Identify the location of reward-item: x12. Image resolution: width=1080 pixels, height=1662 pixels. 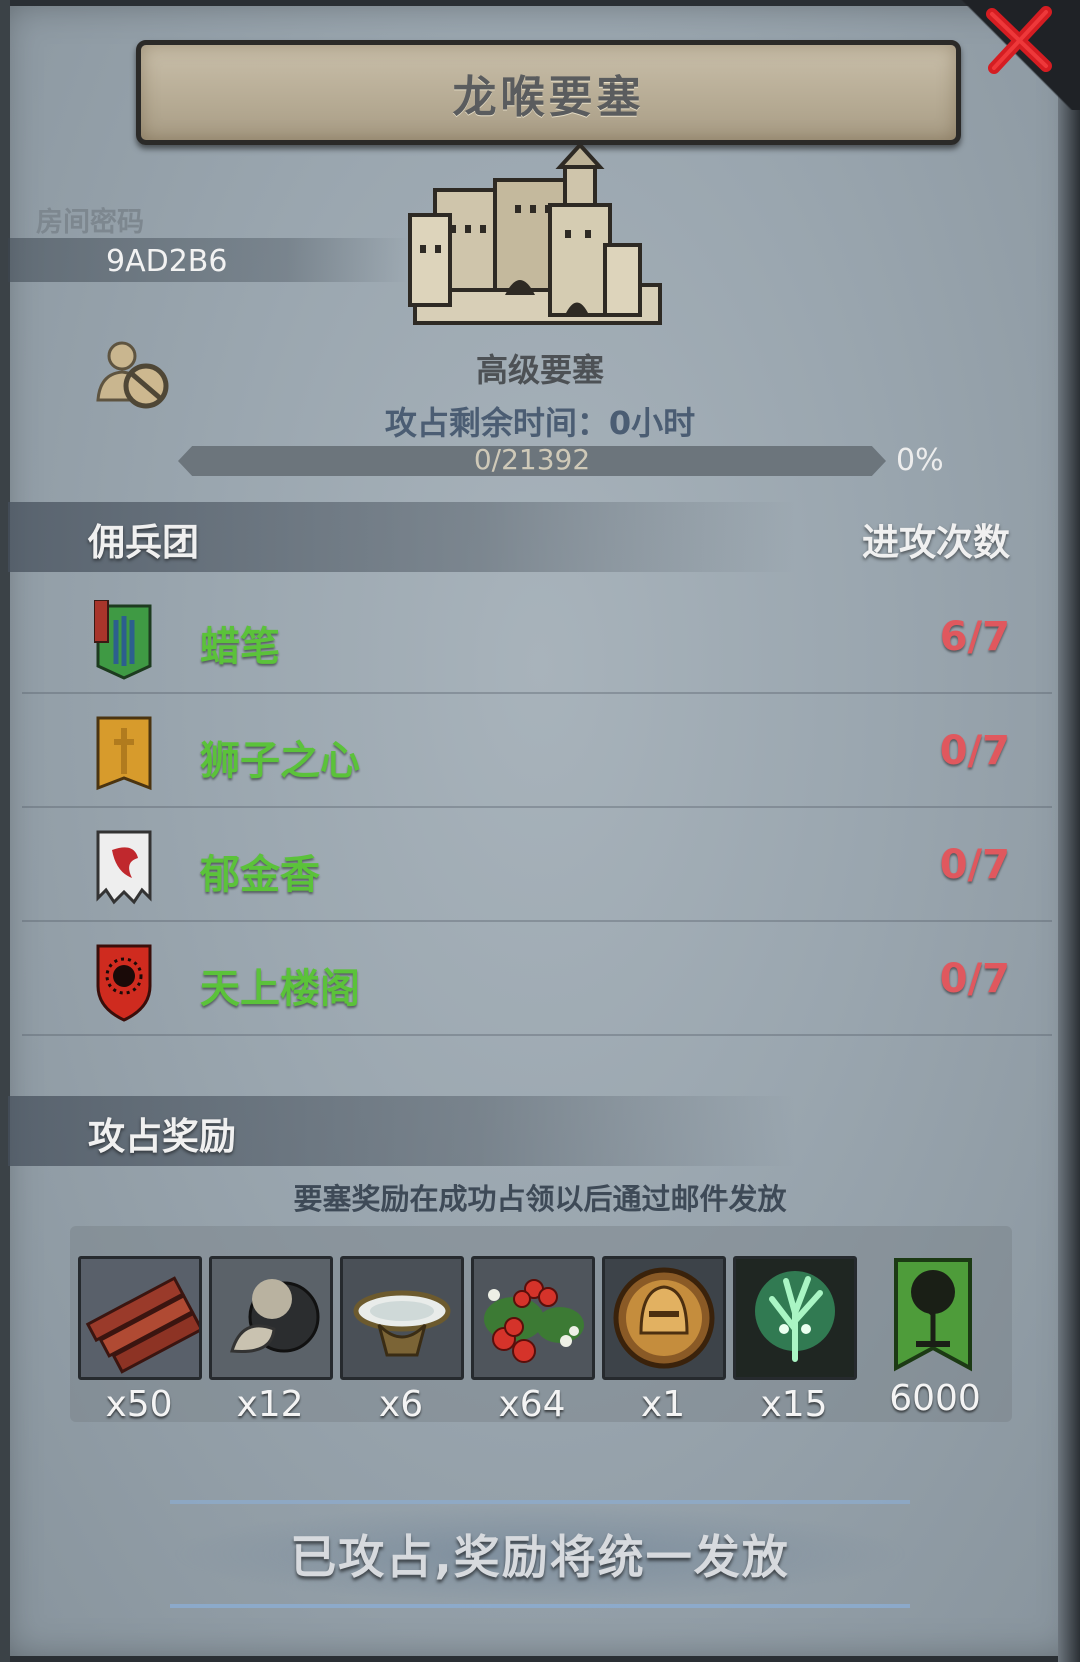
(271, 1340).